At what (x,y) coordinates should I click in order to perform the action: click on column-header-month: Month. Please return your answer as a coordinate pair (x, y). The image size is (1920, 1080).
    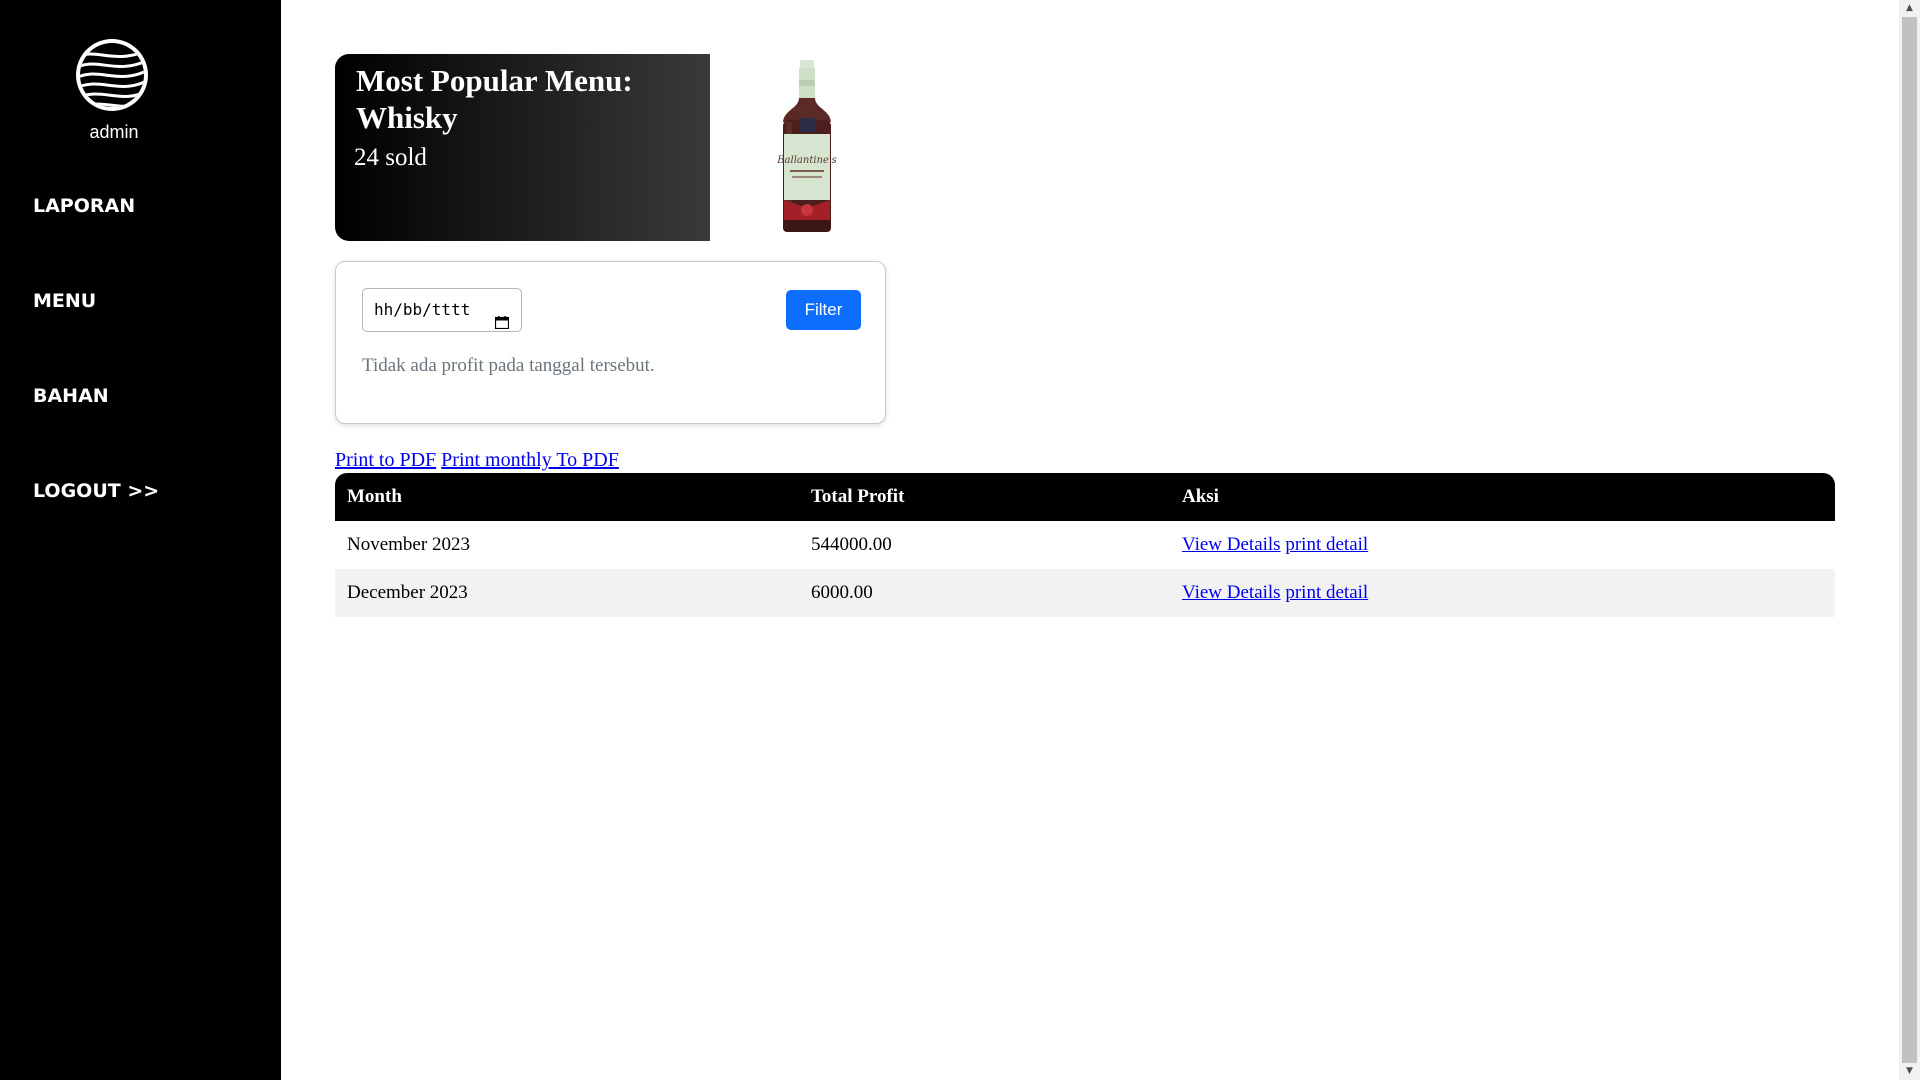
    Looking at the image, I should click on (567, 497).